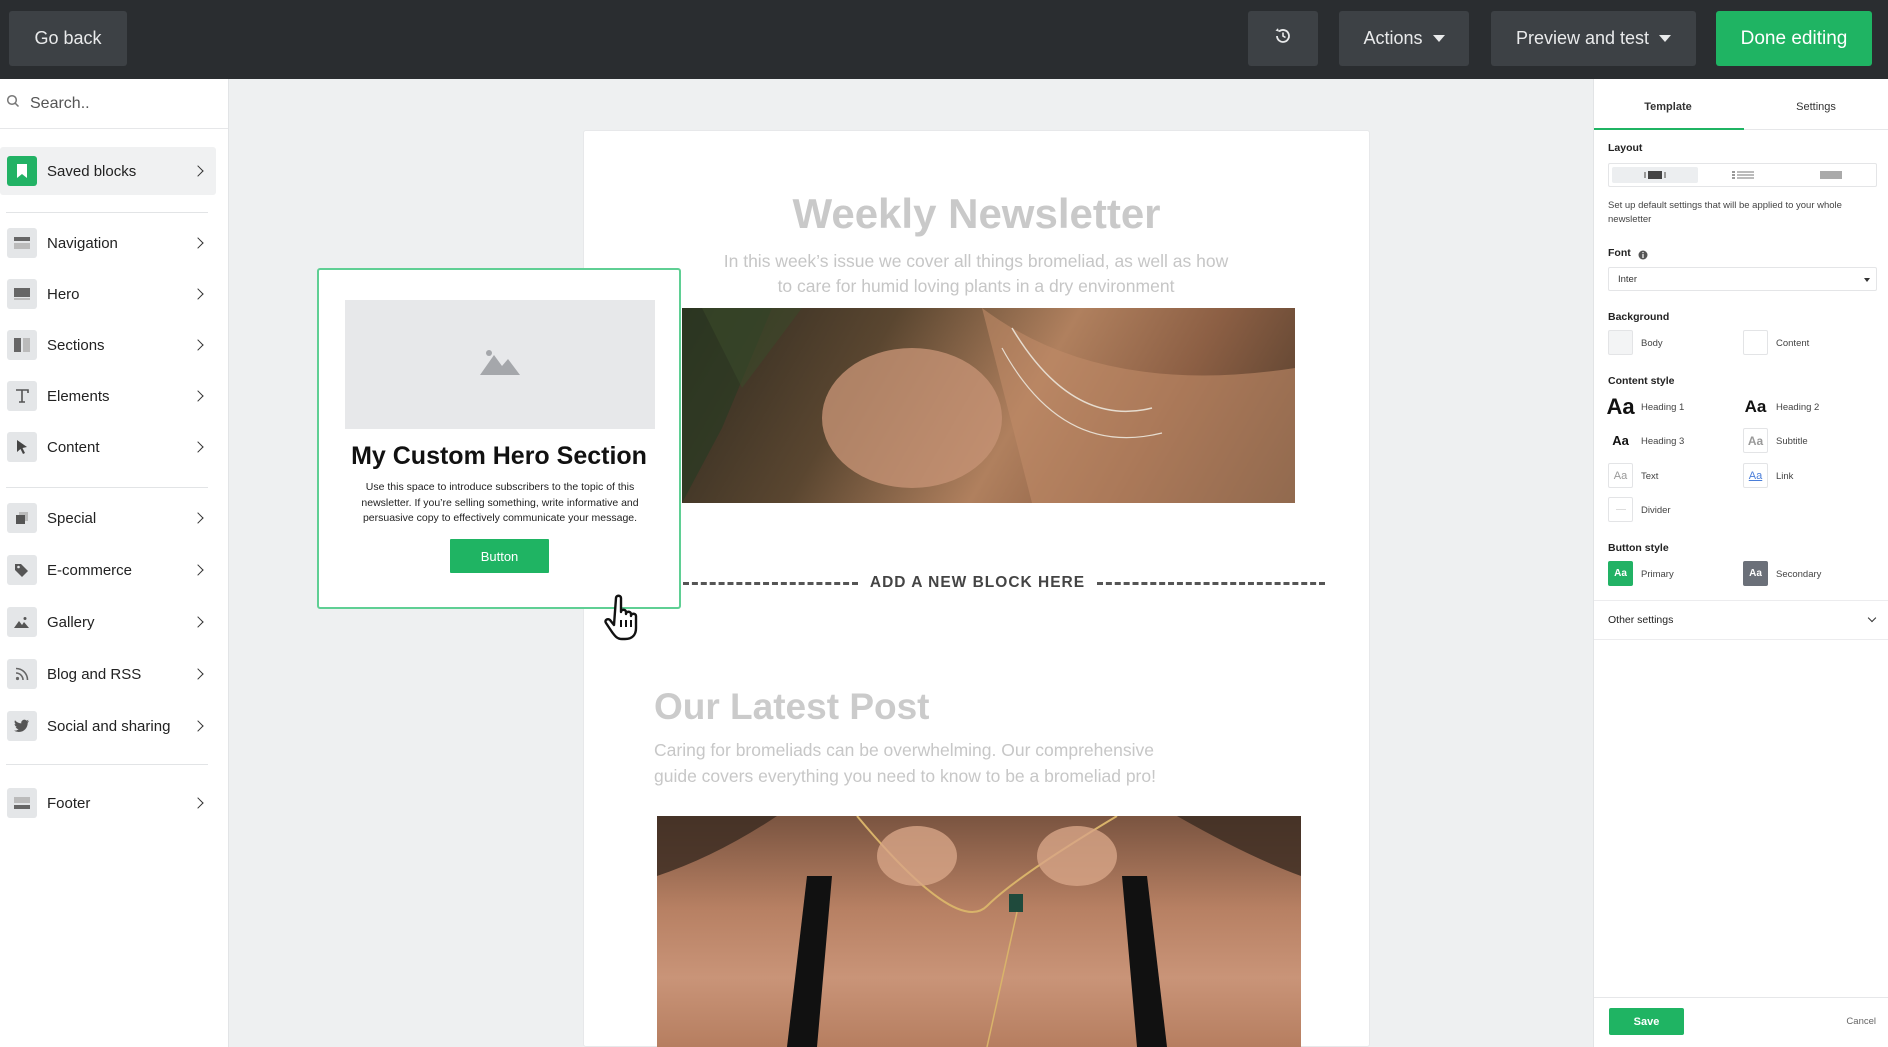 This screenshot has height=1047, width=1888. I want to click on subtitle-label: Subtitle, so click(1792, 441).